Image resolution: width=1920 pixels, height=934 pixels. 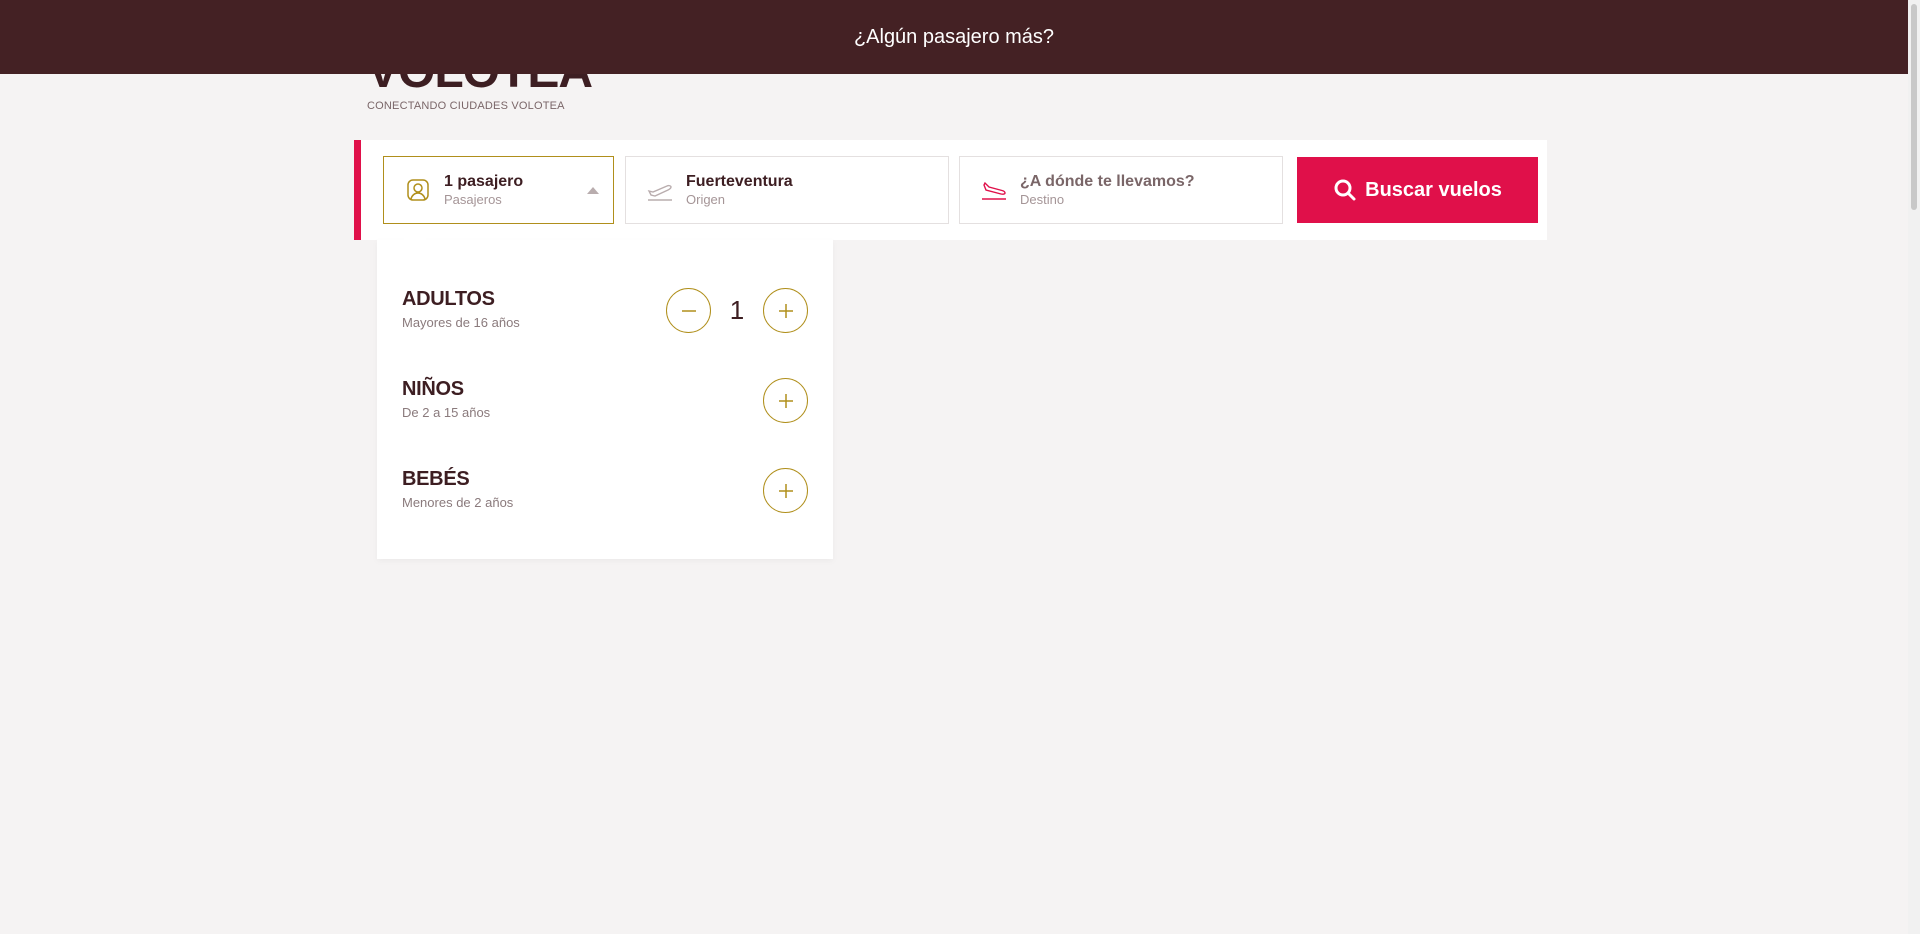 What do you see at coordinates (446, 412) in the screenshot?
I see `row-desc: De 2 a 15 años` at bounding box center [446, 412].